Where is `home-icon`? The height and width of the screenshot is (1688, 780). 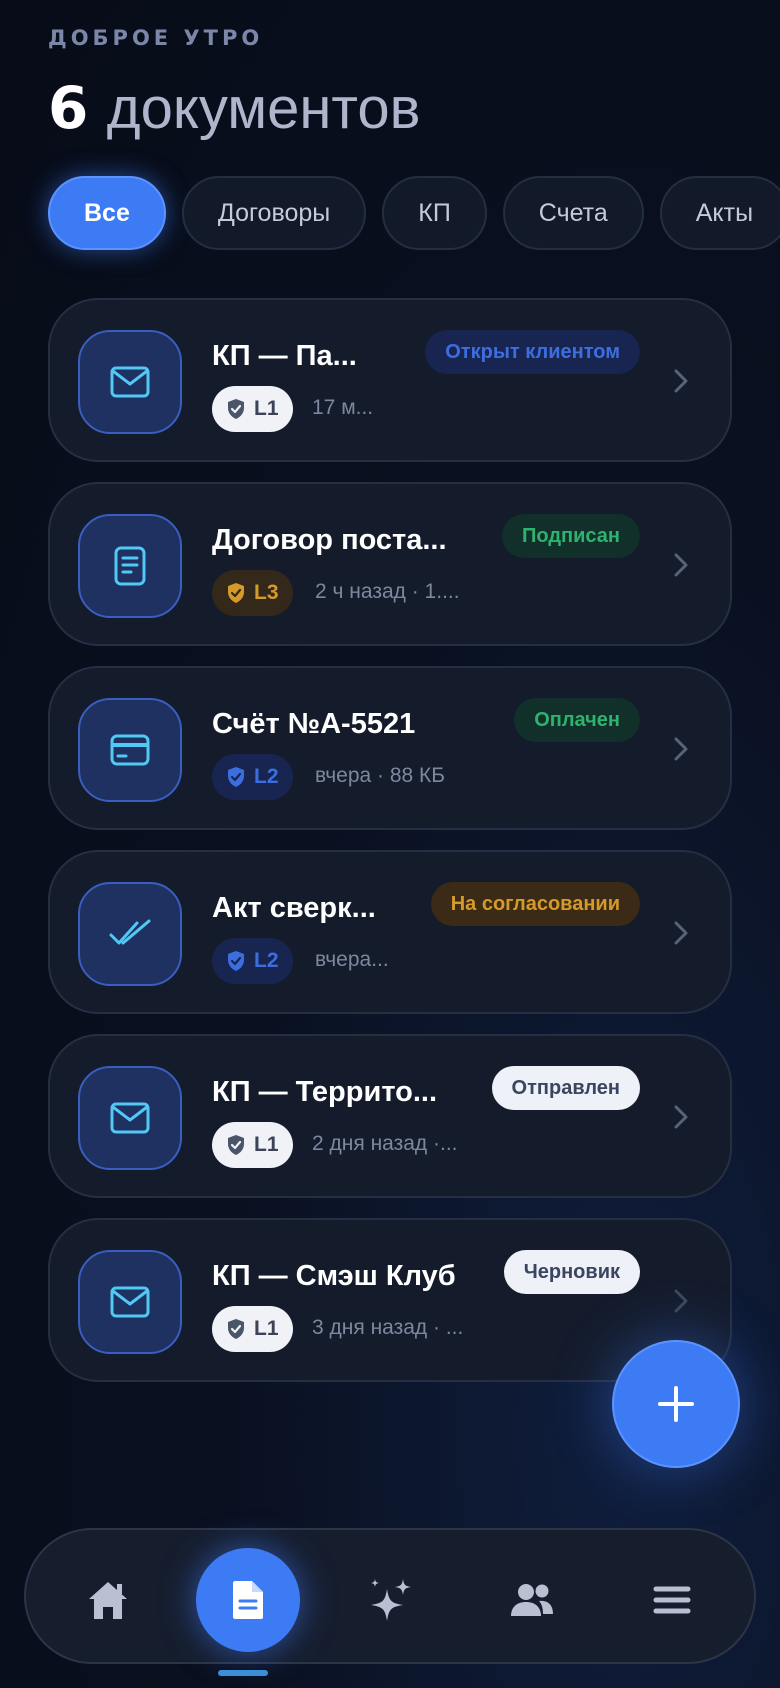
home-icon is located at coordinates (108, 1600).